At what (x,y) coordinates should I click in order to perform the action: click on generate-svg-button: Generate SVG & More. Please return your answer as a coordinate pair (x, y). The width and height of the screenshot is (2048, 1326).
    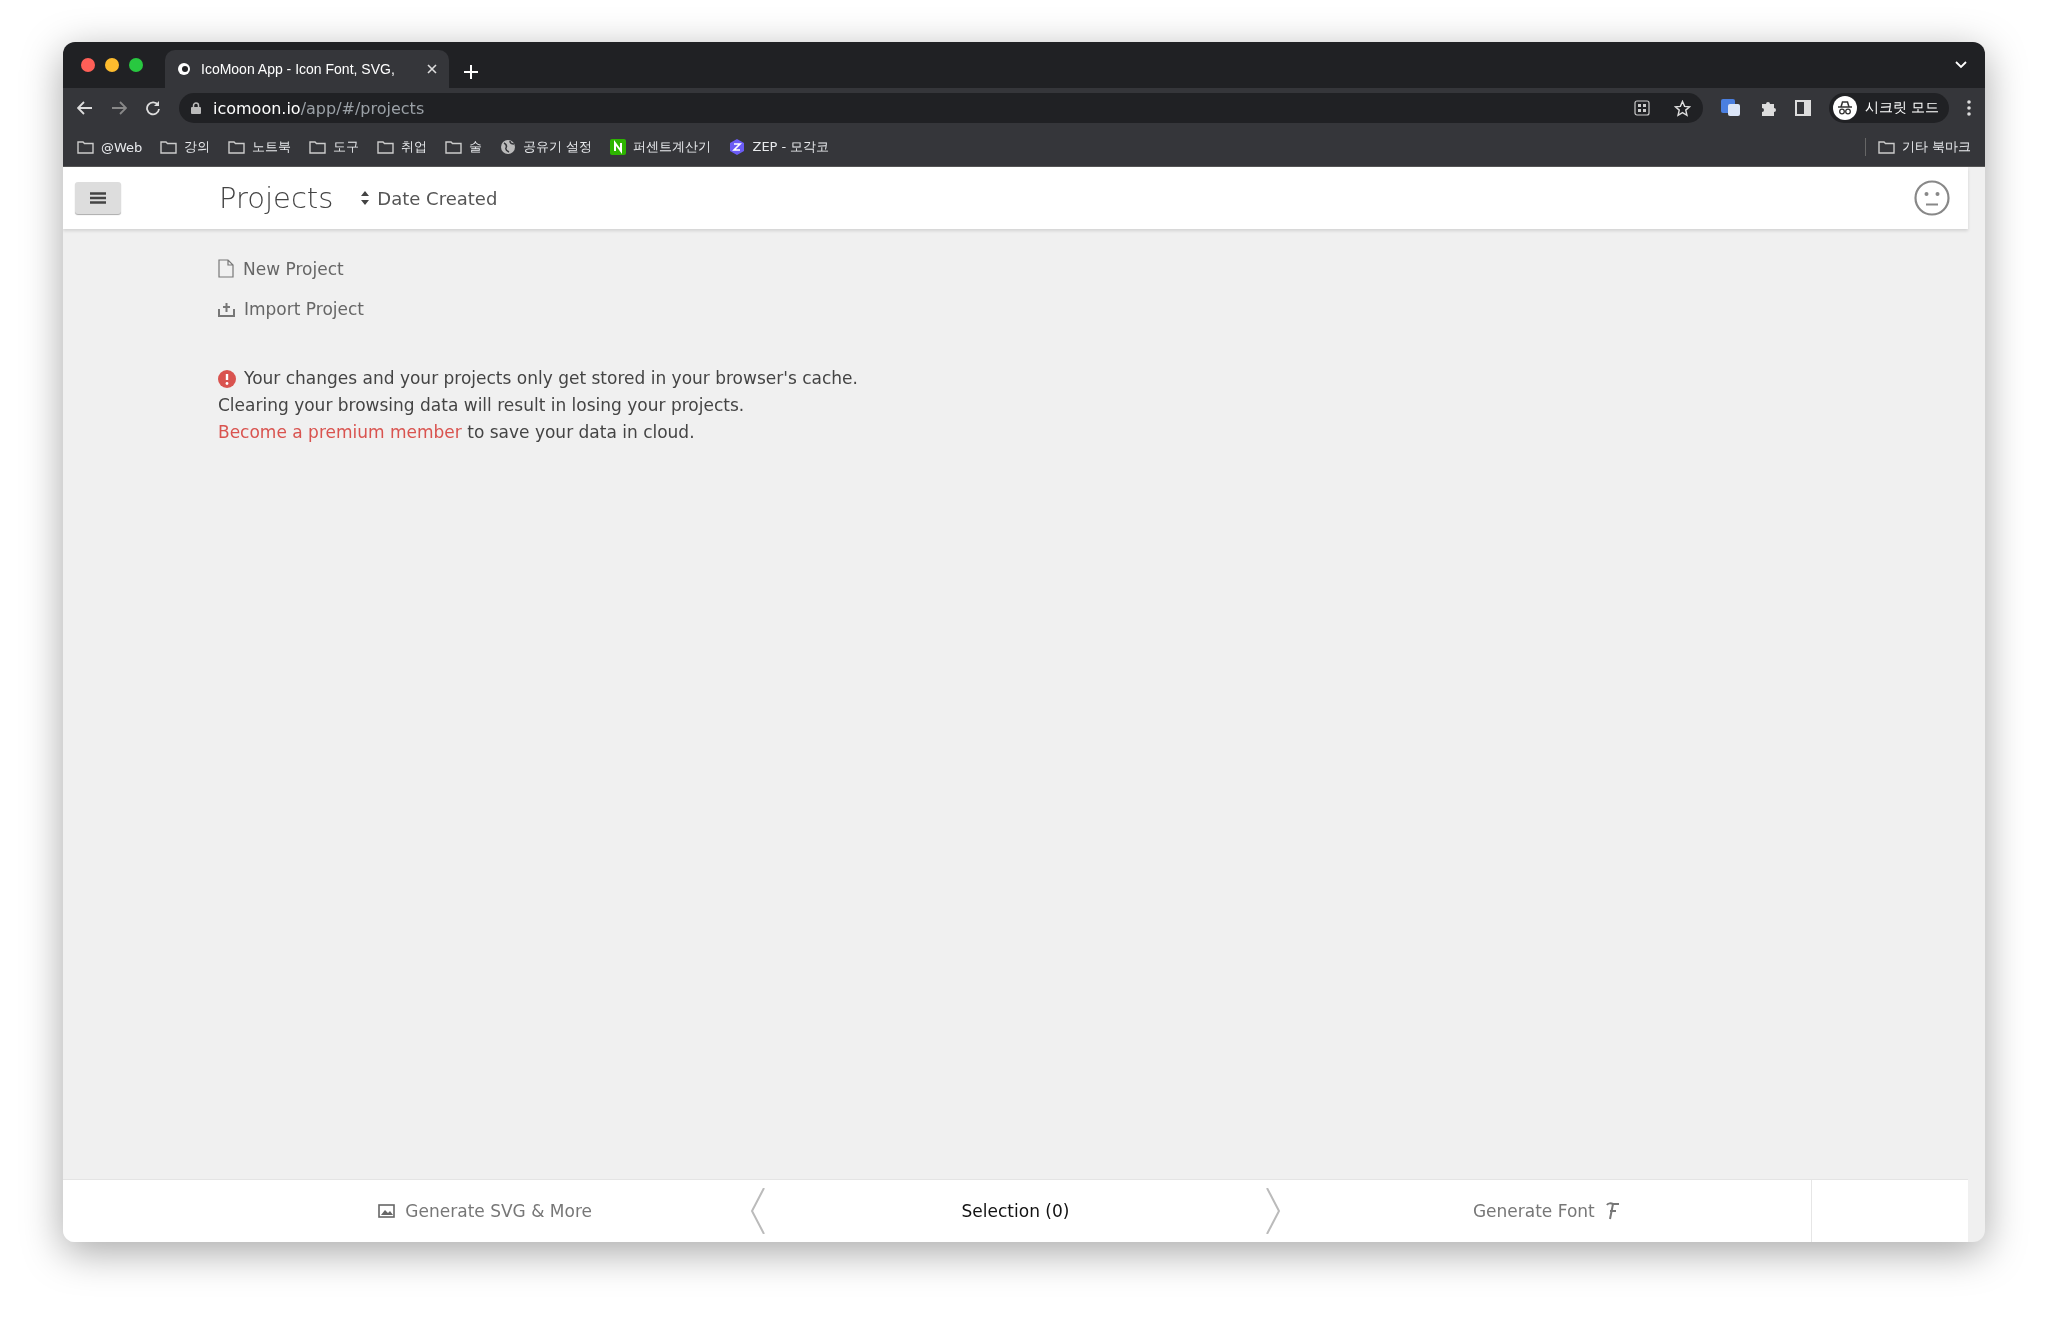
    Looking at the image, I should click on (485, 1211).